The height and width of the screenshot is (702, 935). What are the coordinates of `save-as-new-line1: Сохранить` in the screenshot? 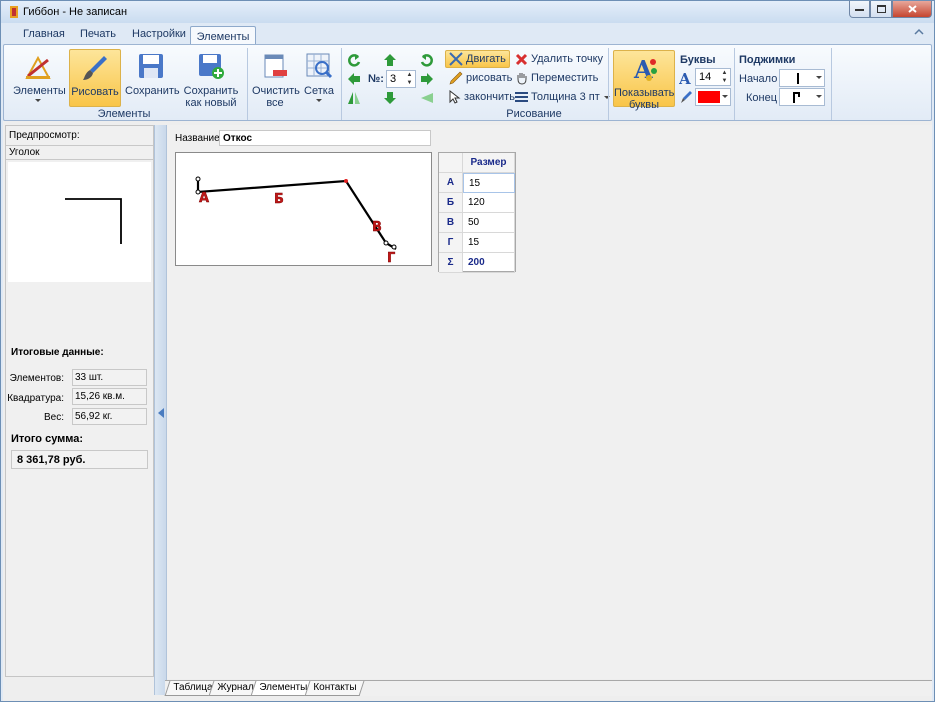 It's located at (211, 91).